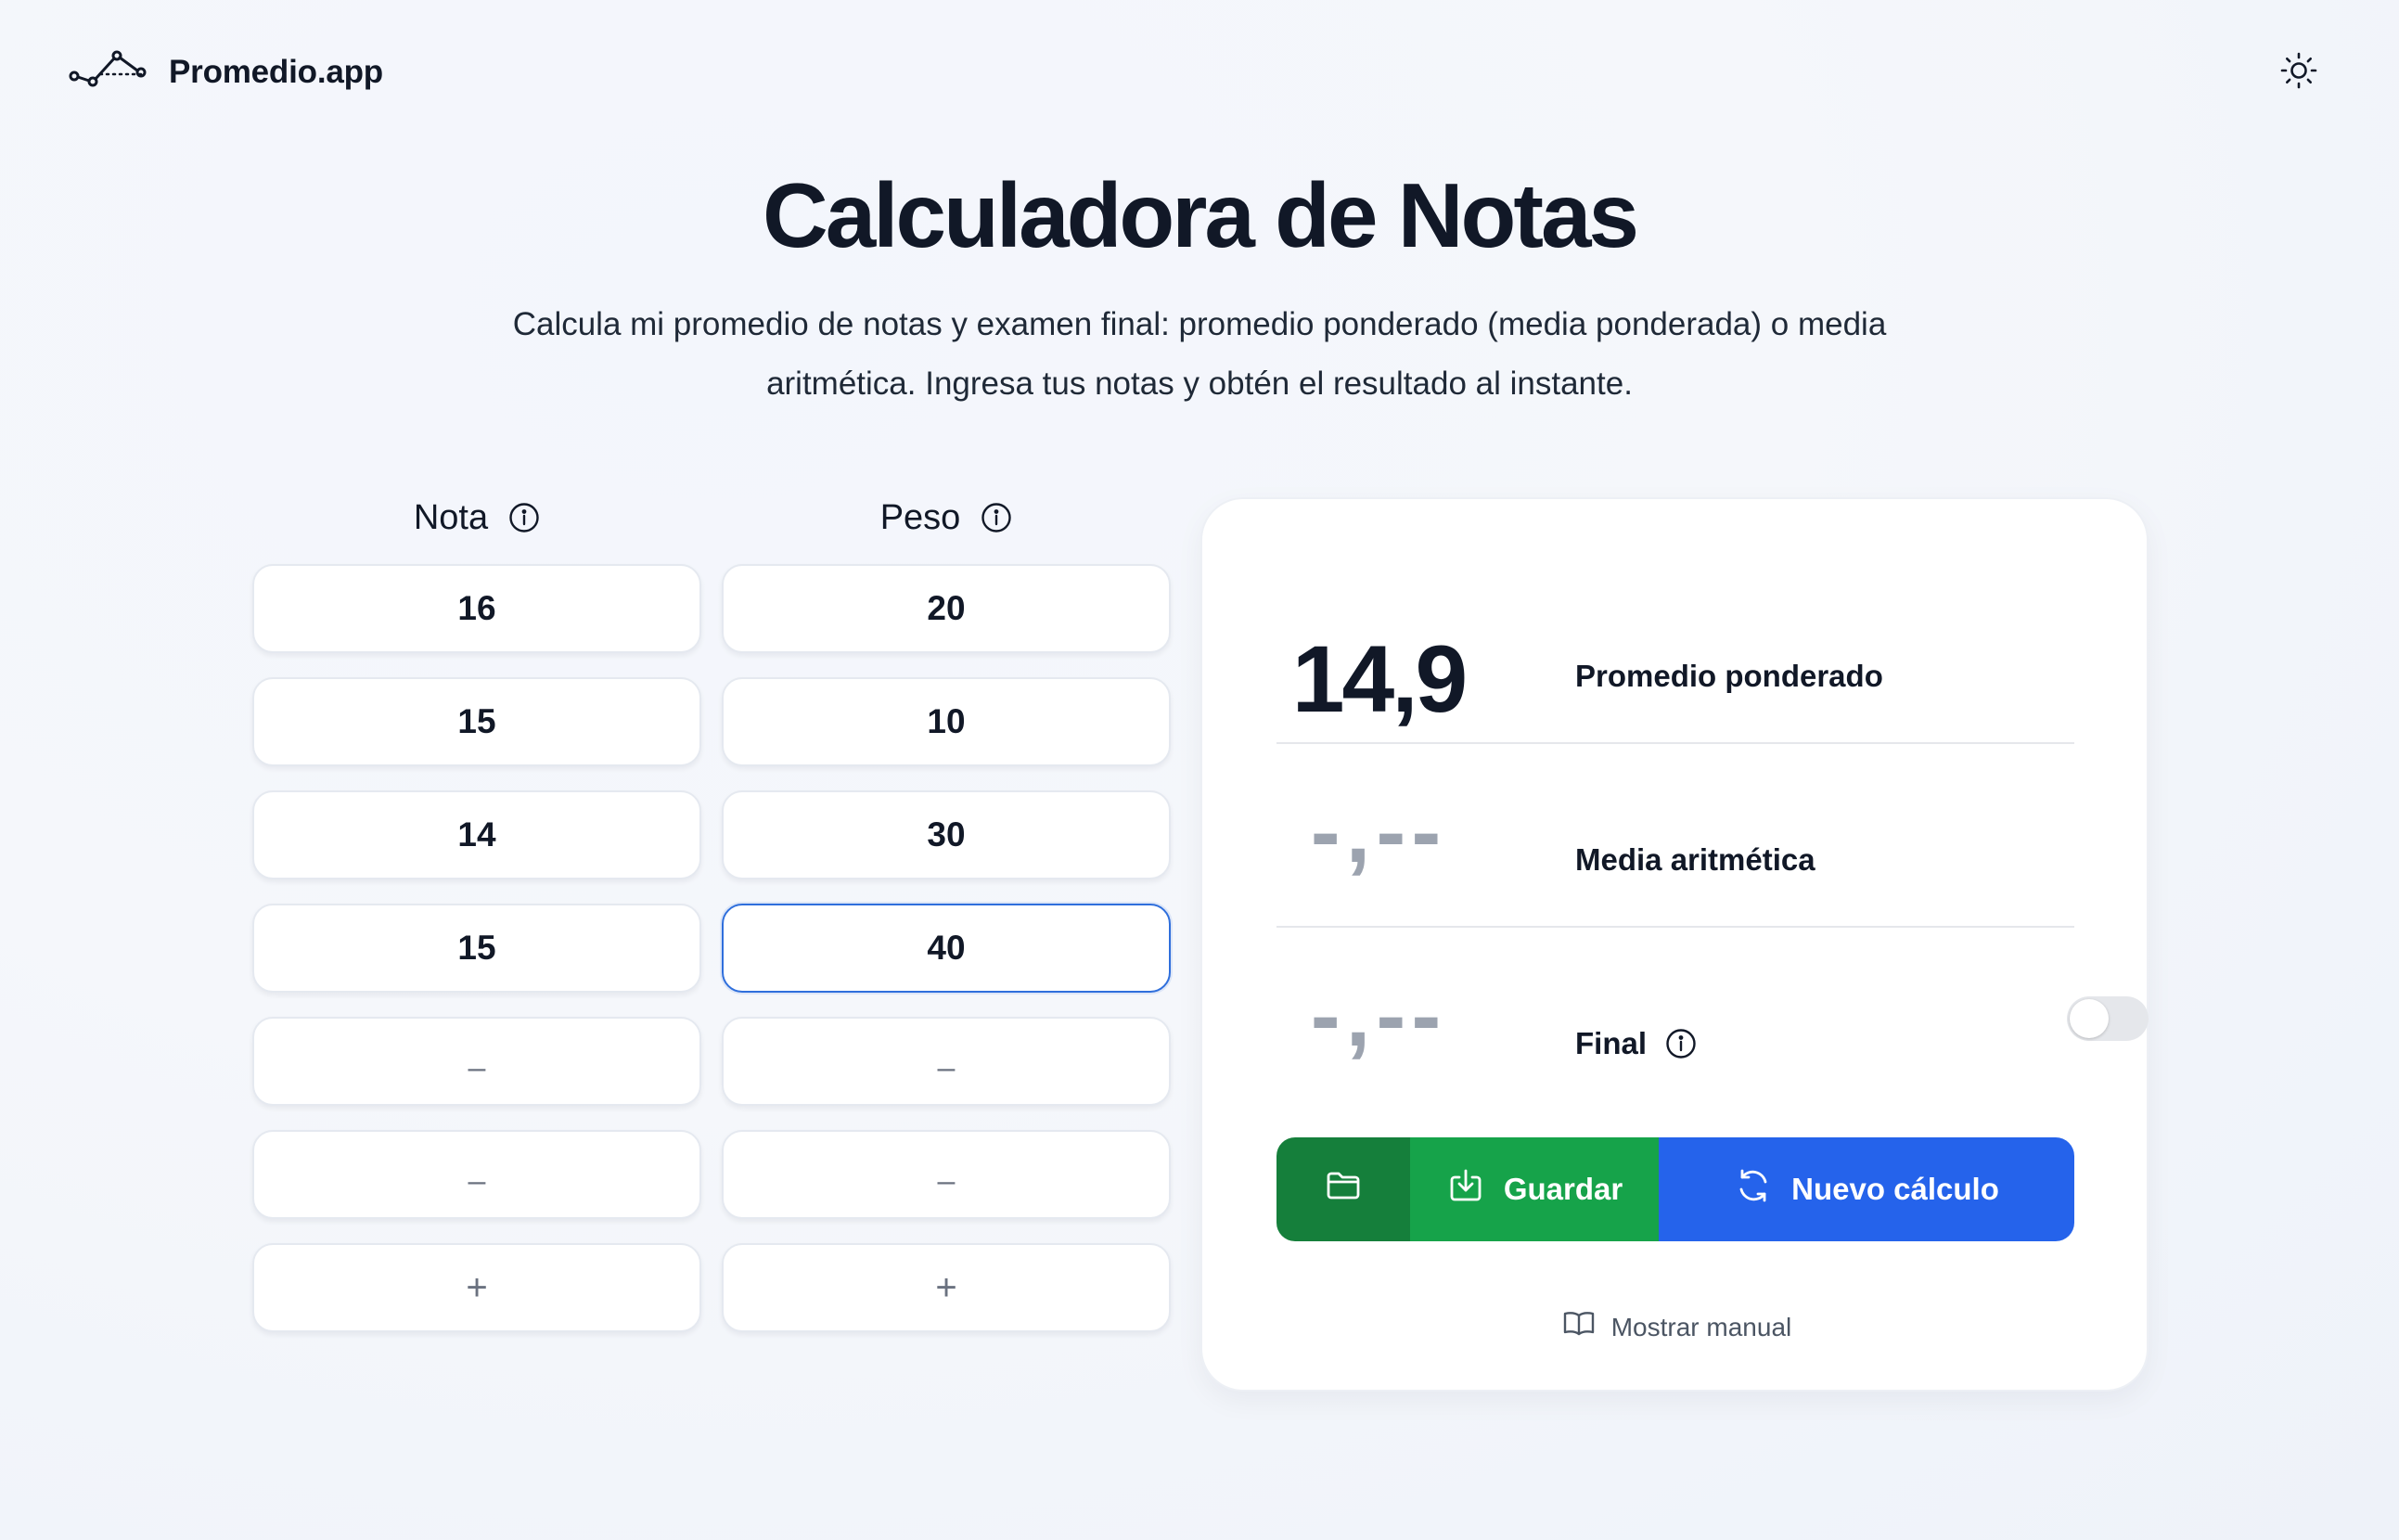 This screenshot has height=1540, width=2399. I want to click on arithmetic-mean-label: Media aritmética, so click(1695, 860).